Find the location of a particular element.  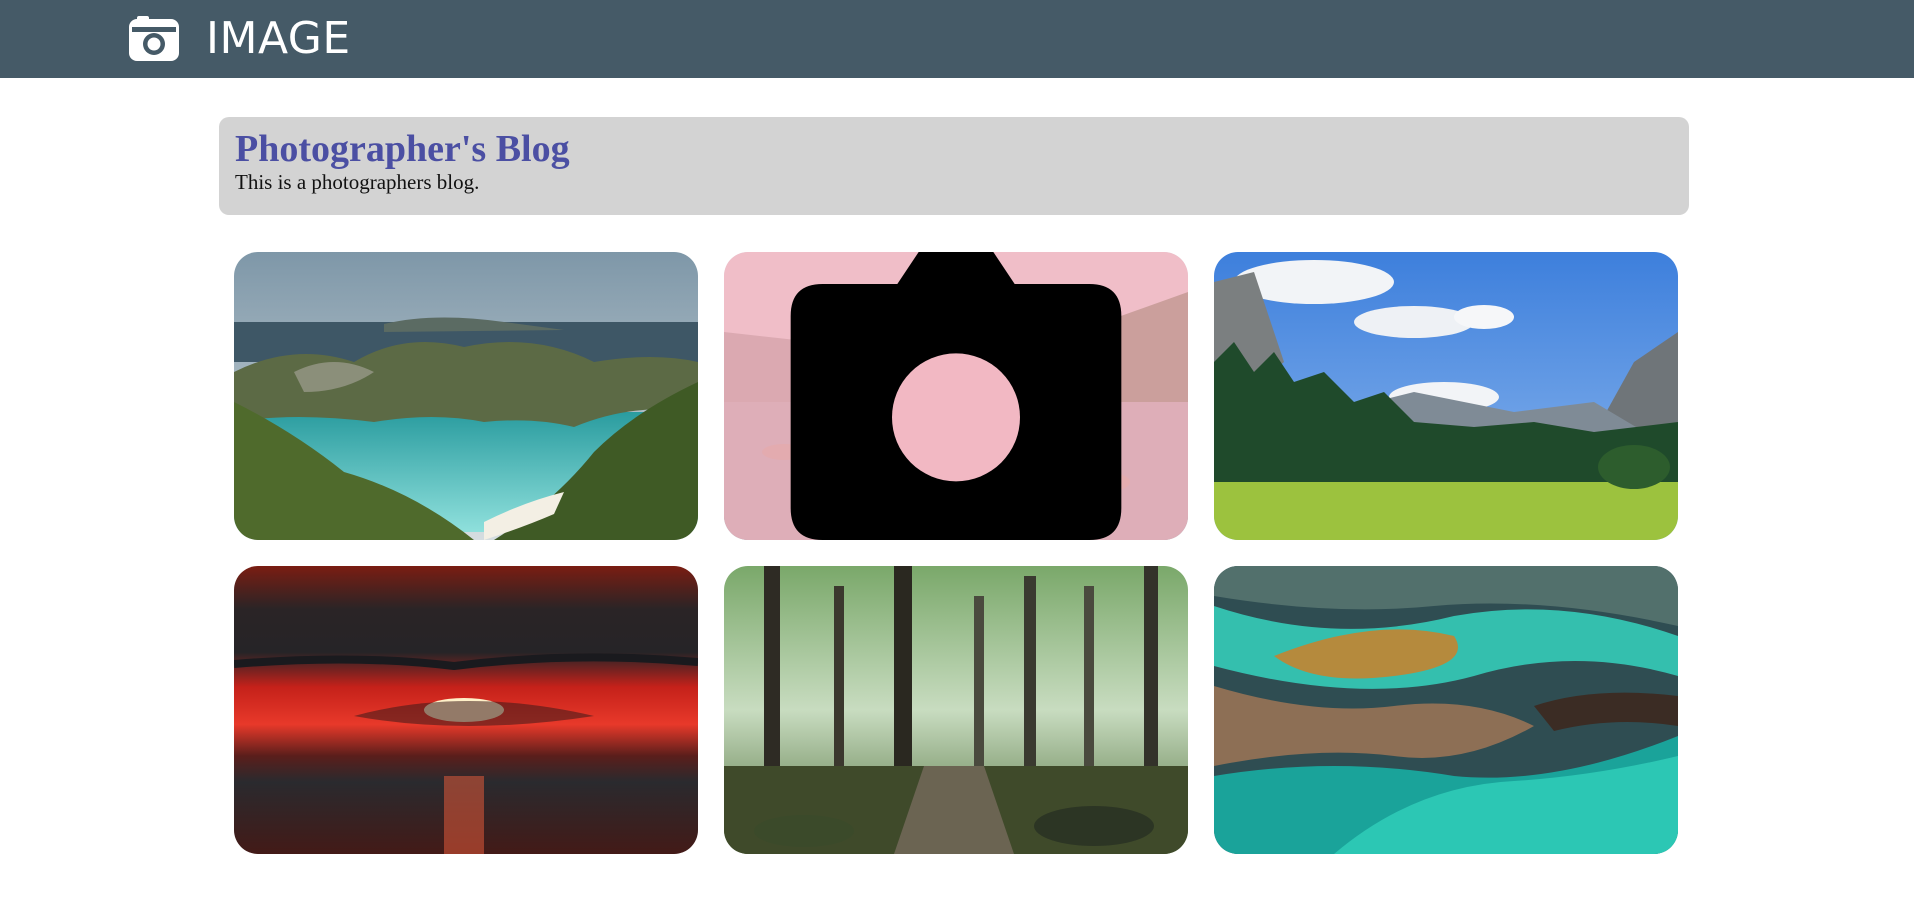

photo-red-sunset-image is located at coordinates (466, 710).